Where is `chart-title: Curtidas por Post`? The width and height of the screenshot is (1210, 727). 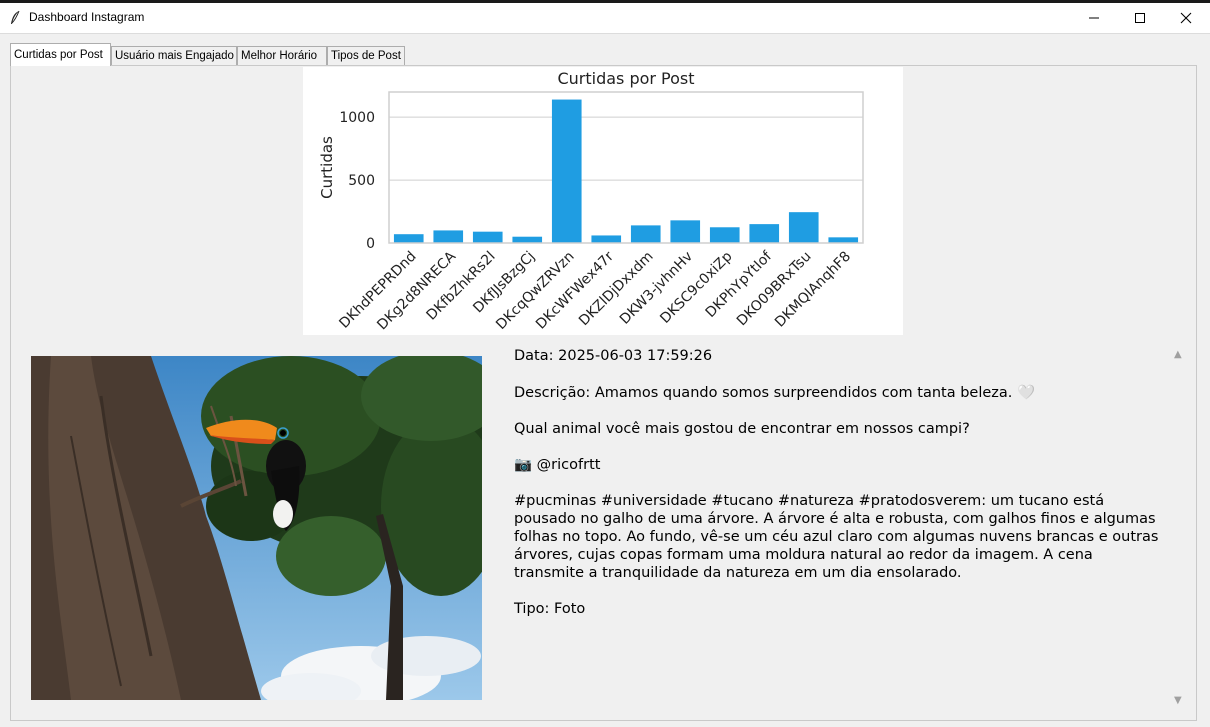 chart-title: Curtidas por Post is located at coordinates (625, 78).